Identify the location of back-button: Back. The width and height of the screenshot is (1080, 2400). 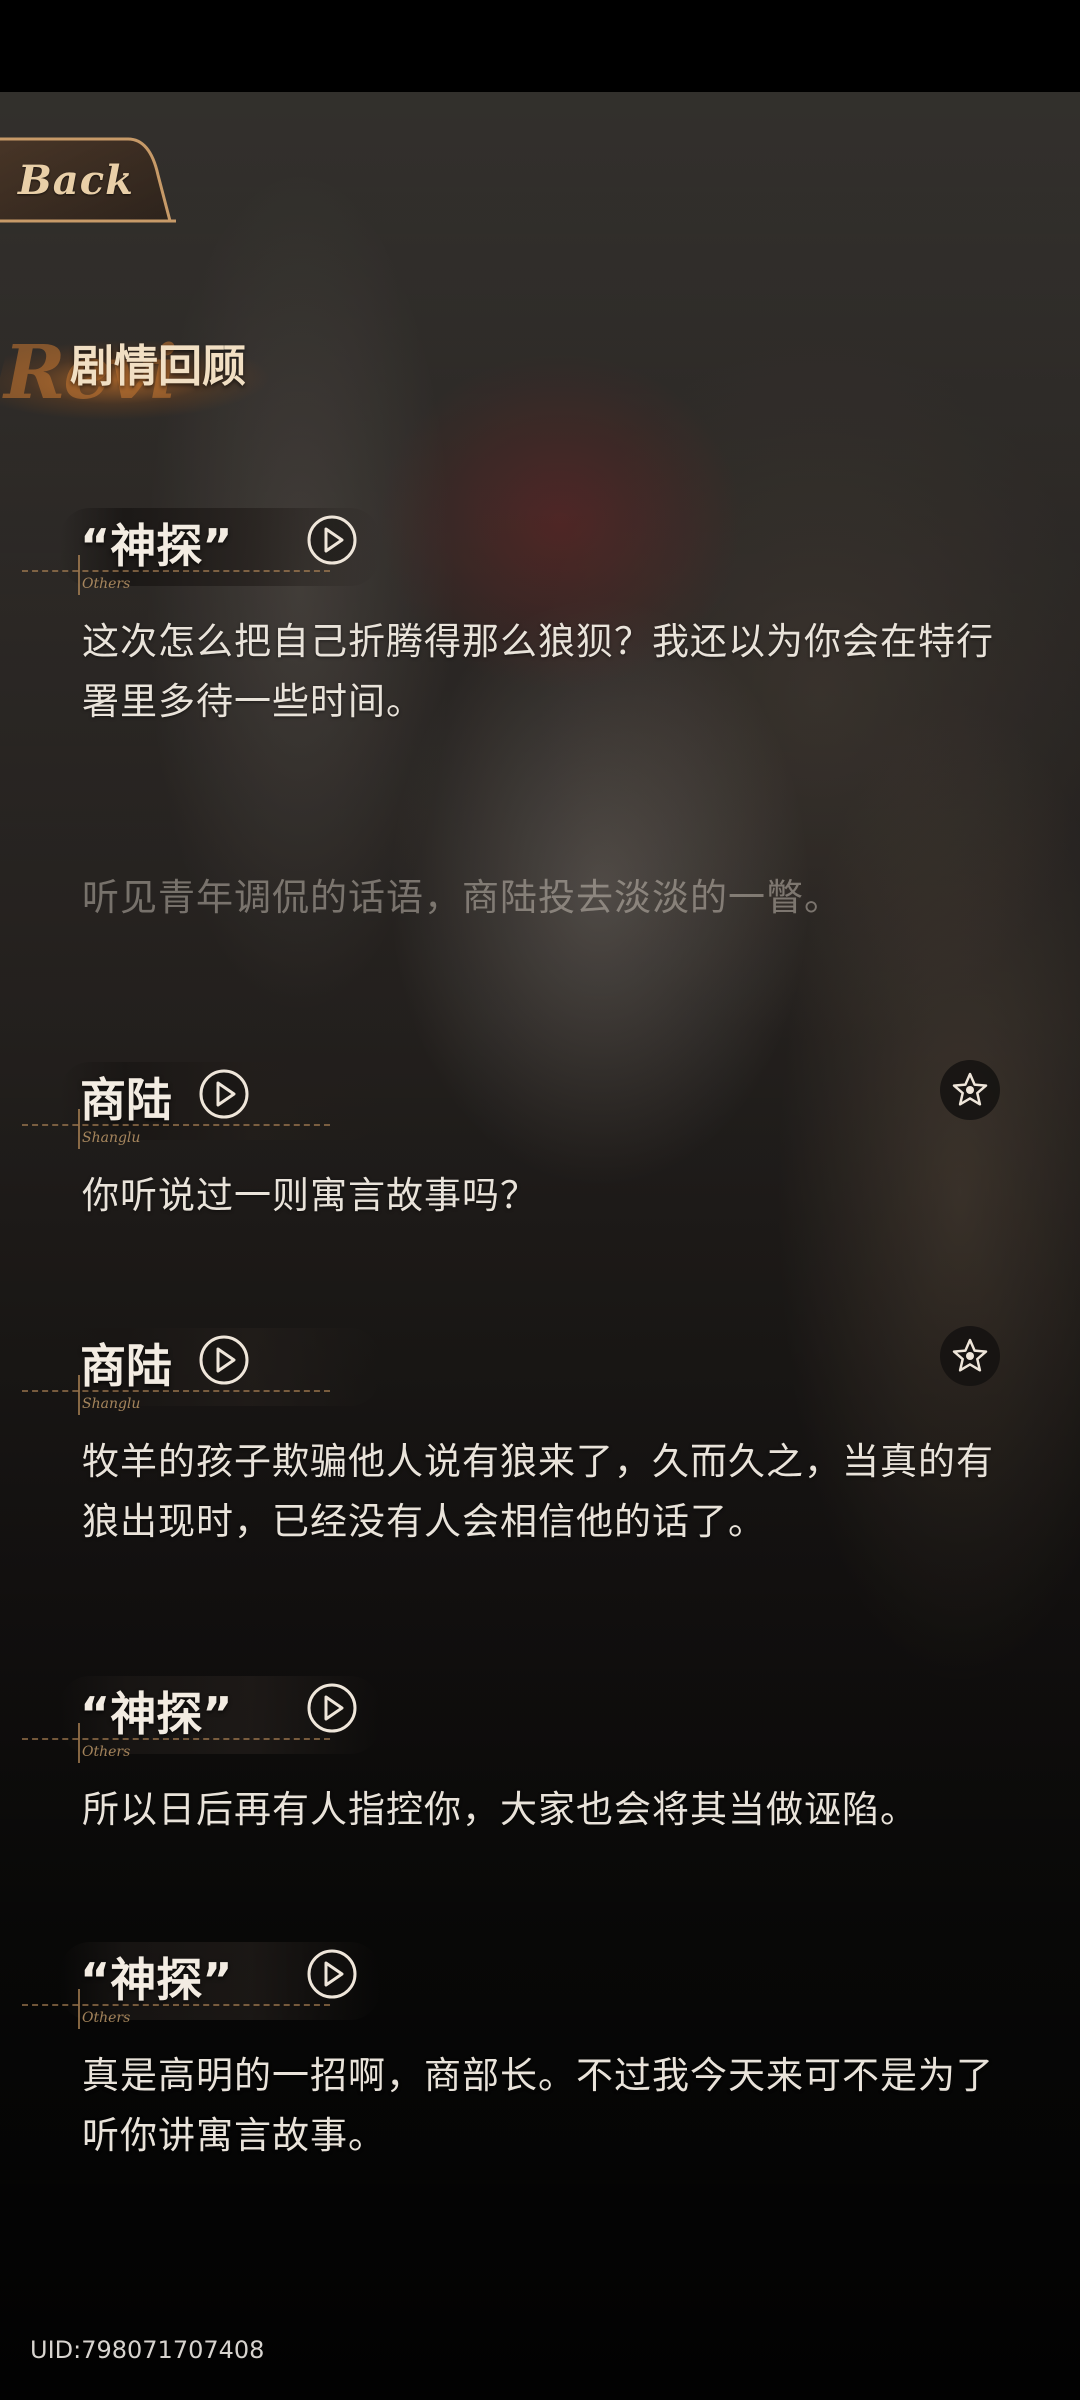
(89, 181).